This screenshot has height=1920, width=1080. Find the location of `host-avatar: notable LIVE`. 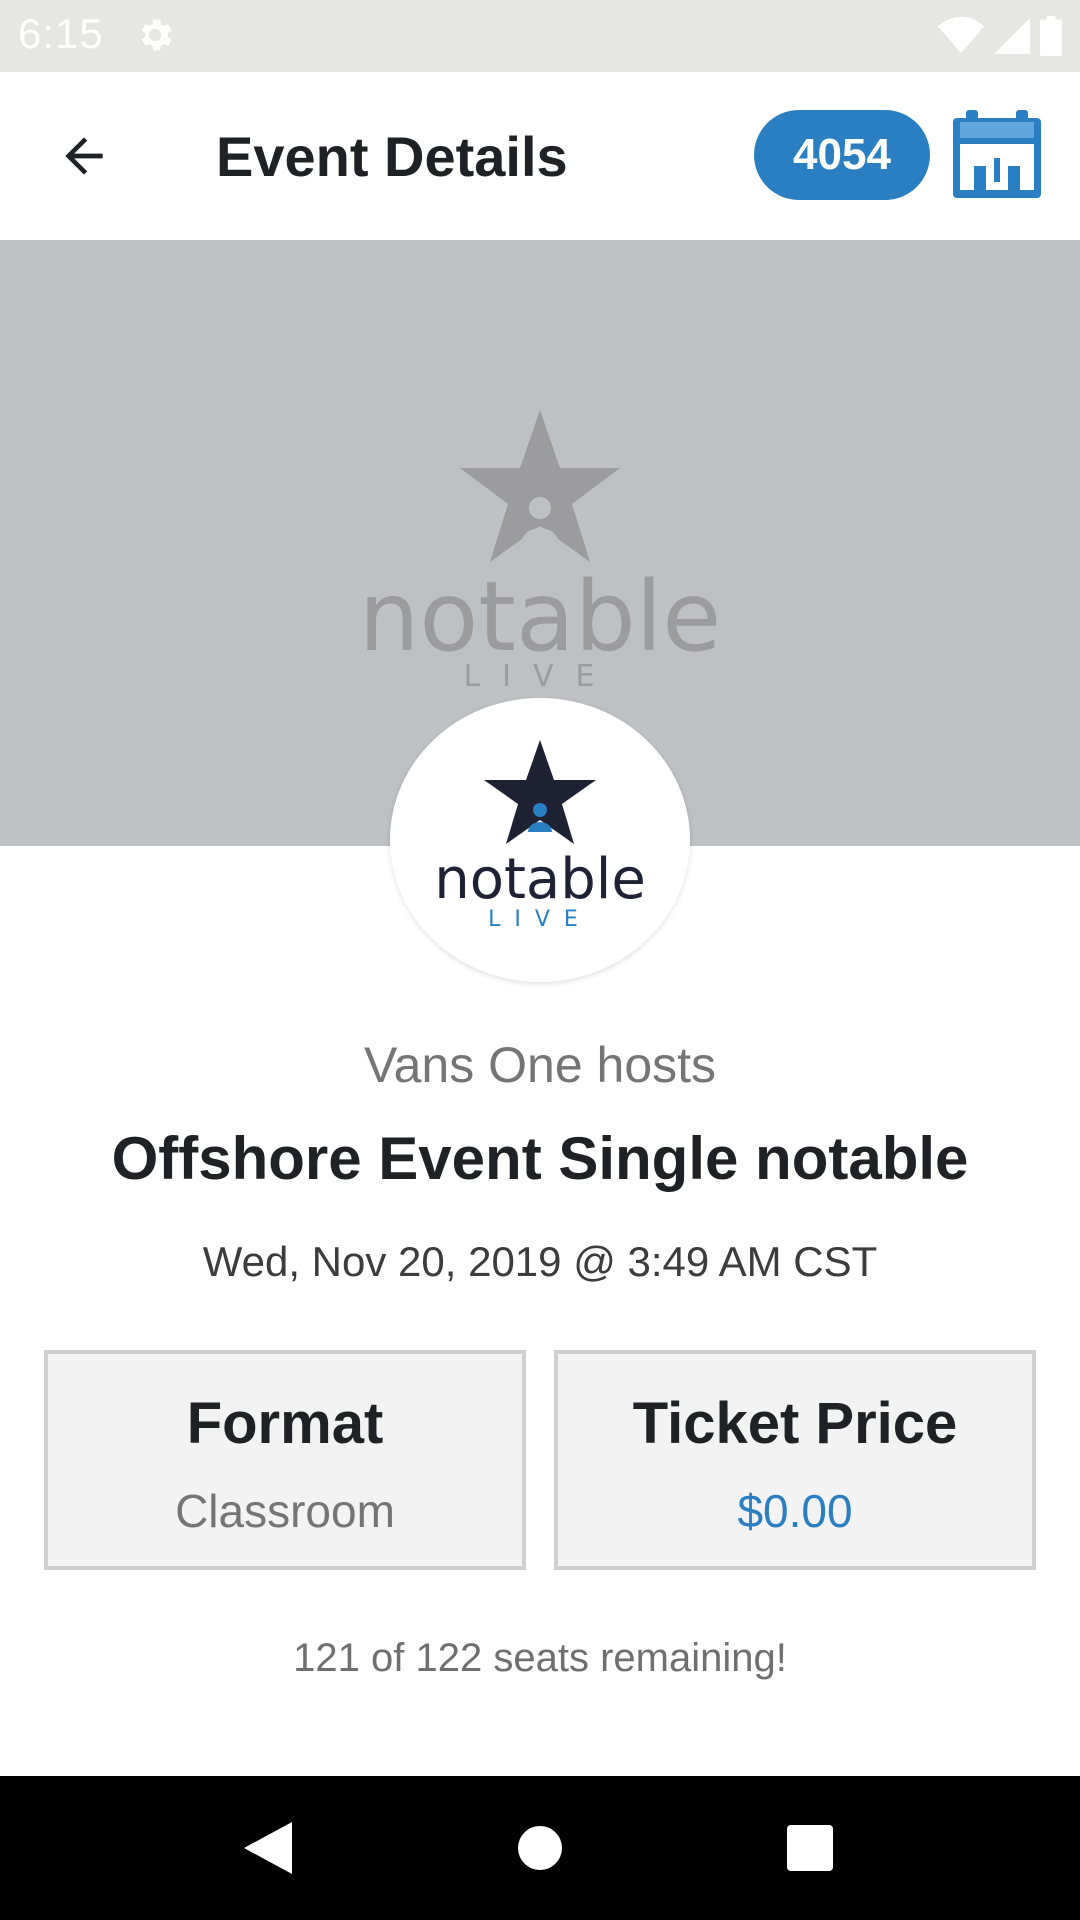

host-avatar: notable LIVE is located at coordinates (540, 840).